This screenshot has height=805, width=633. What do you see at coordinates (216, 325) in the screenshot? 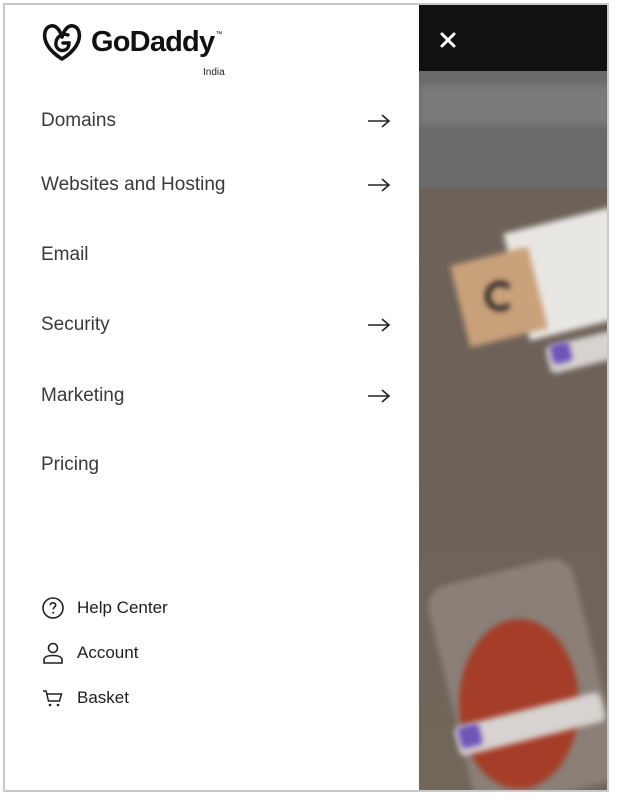
I see `nav-item-security: Security` at bounding box center [216, 325].